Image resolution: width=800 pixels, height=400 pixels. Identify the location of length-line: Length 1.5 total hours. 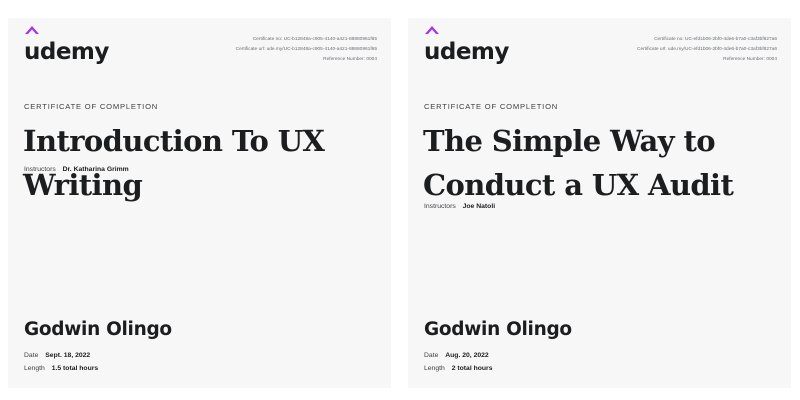
(61, 368).